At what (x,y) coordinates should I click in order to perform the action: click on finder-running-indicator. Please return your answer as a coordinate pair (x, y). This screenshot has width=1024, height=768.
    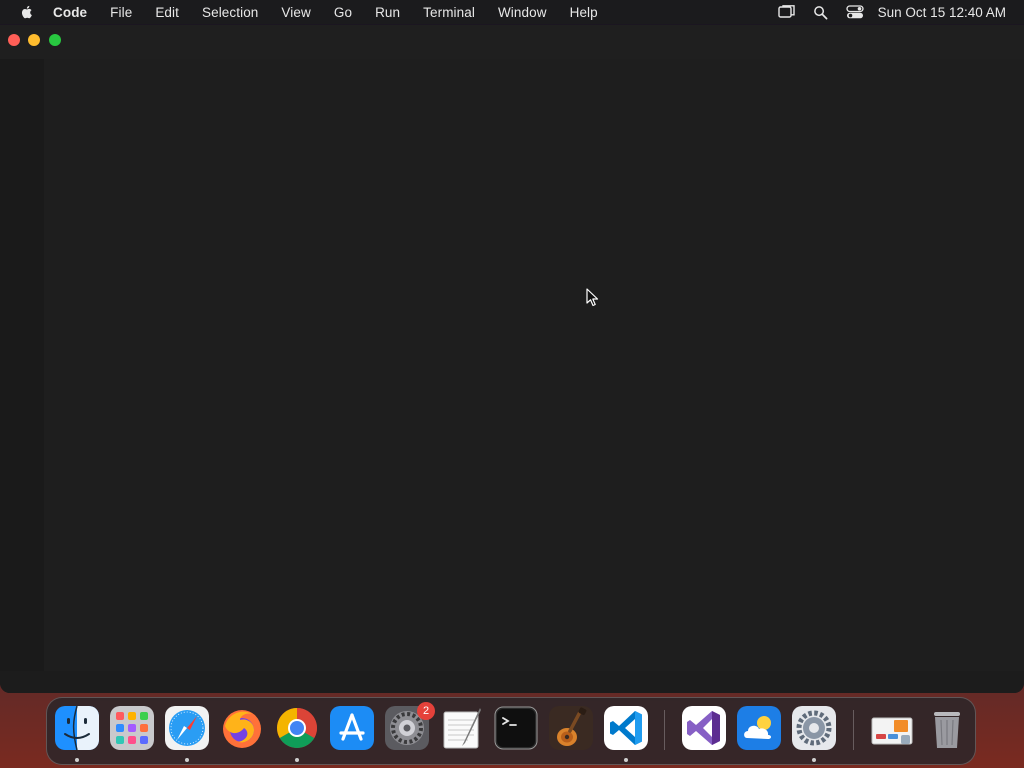
    Looking at the image, I should click on (77, 760).